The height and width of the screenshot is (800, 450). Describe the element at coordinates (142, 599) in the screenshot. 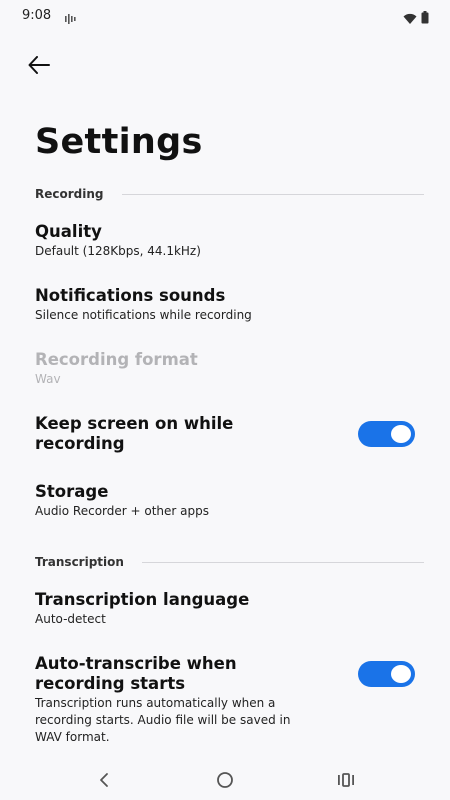

I see `pref-title: Transcription language` at that location.